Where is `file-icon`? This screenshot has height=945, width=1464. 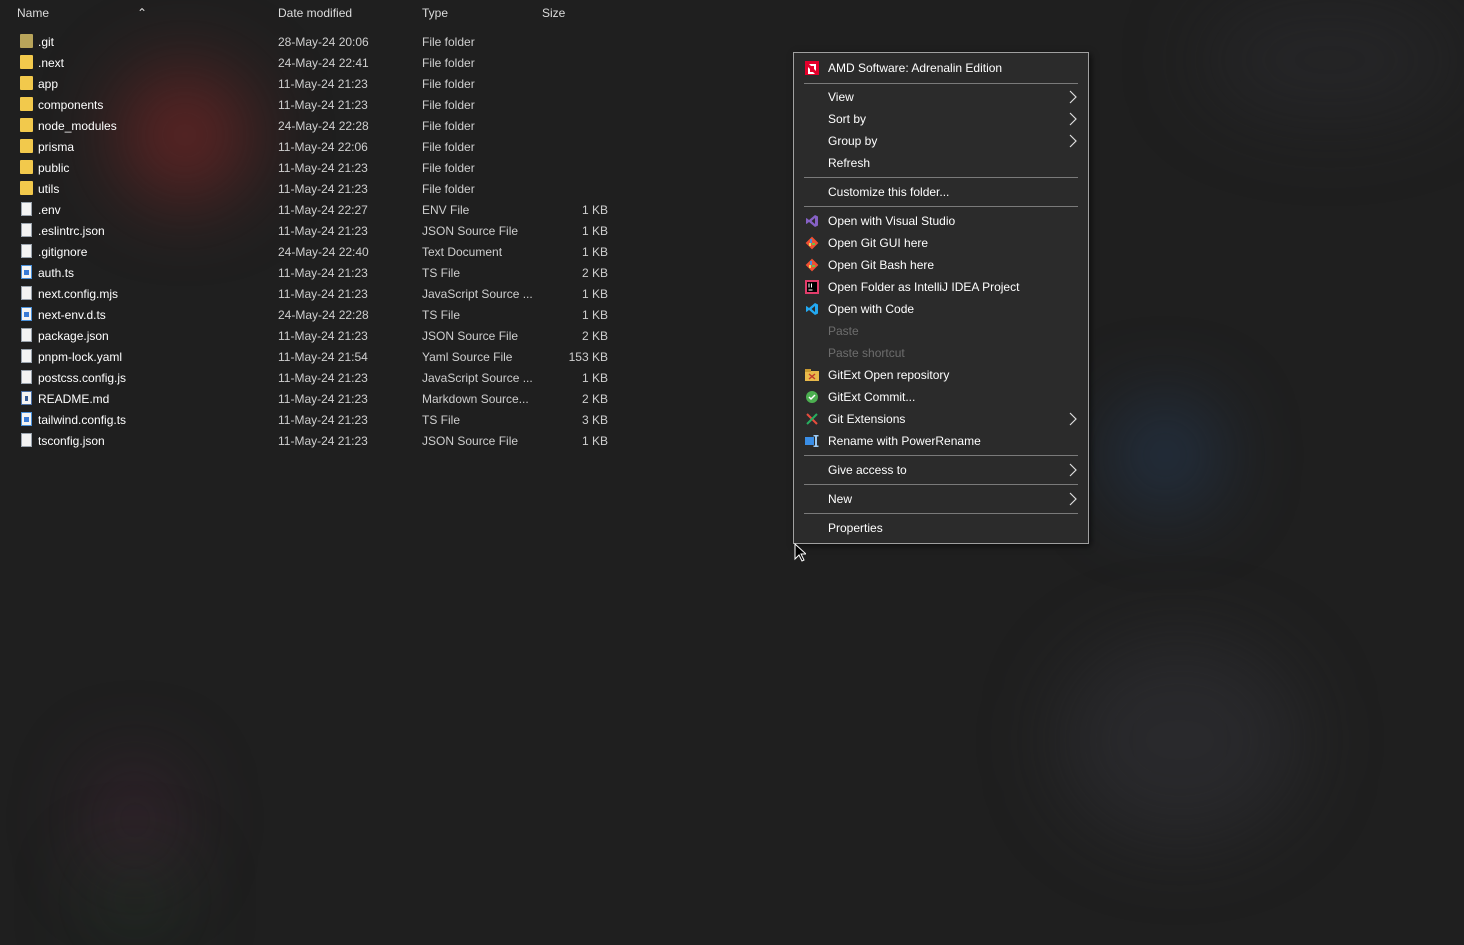 file-icon is located at coordinates (26, 209).